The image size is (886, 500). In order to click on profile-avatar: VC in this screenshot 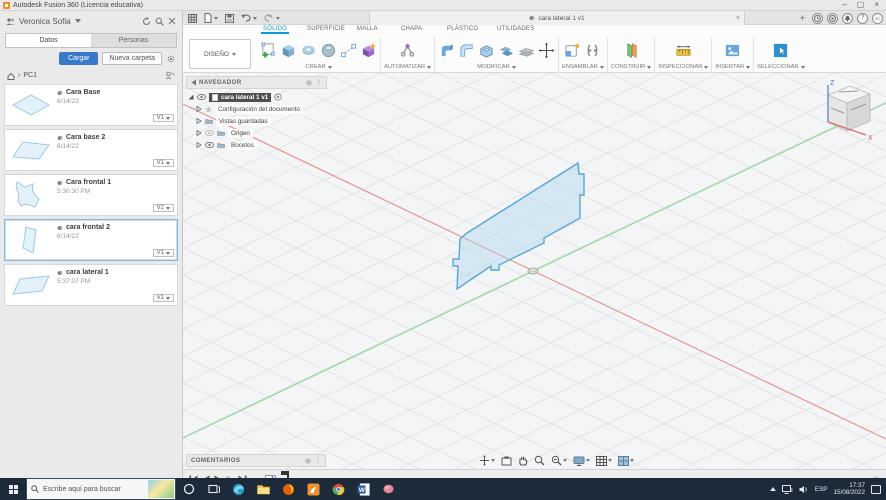, I will do `click(877, 18)`.